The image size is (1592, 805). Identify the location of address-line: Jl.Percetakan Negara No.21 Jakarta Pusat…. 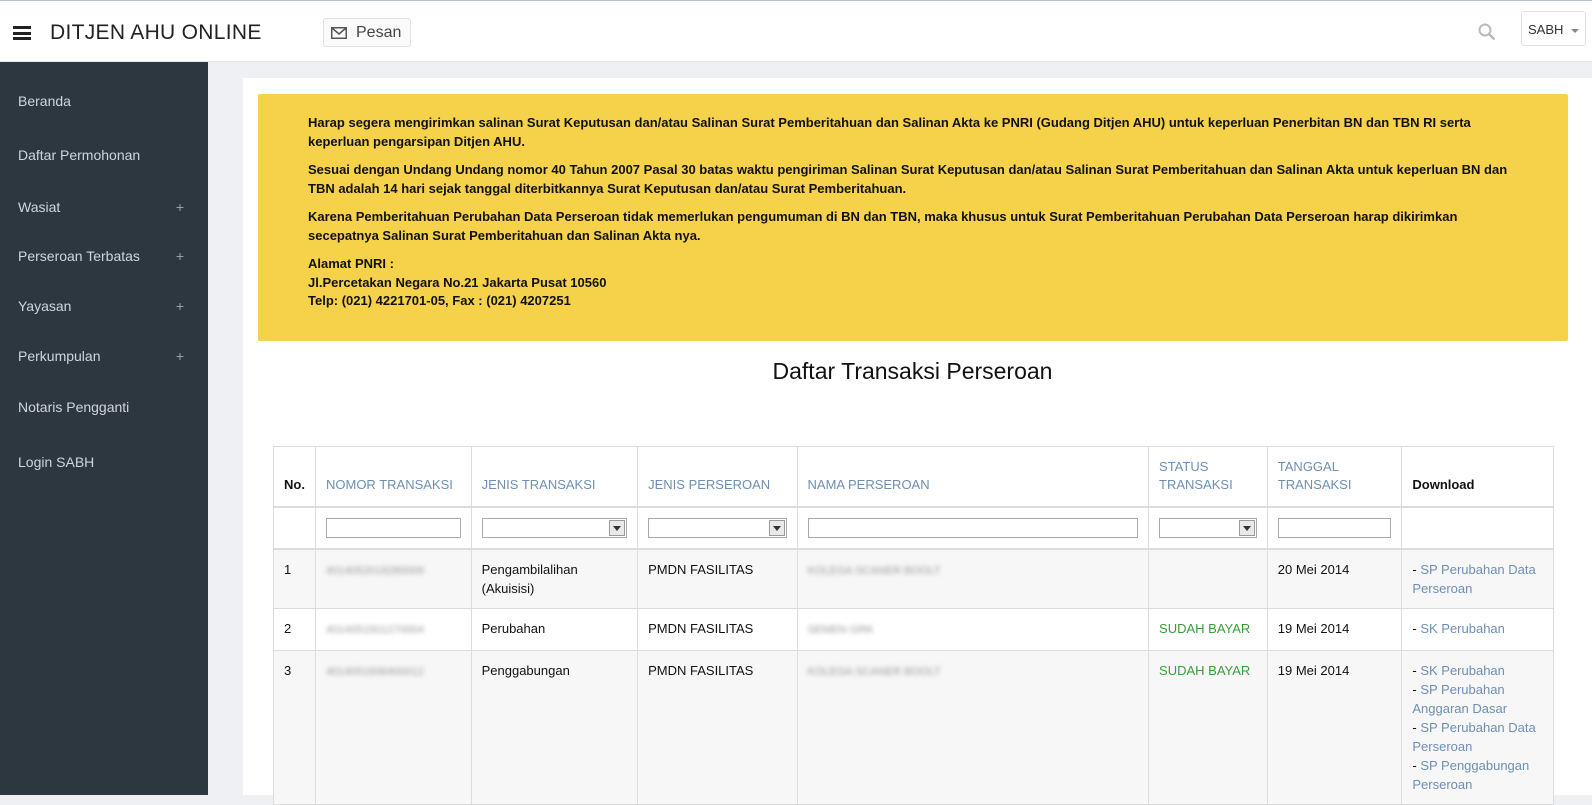
(457, 282).